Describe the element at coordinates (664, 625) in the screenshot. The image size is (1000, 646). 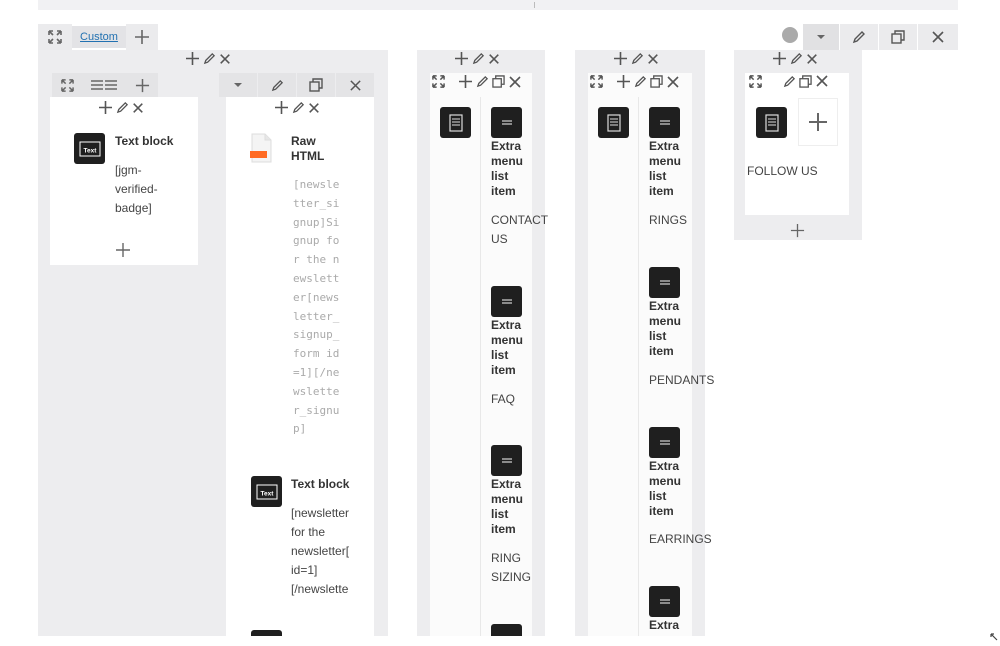
I see `menu-item-title: Extra` at that location.